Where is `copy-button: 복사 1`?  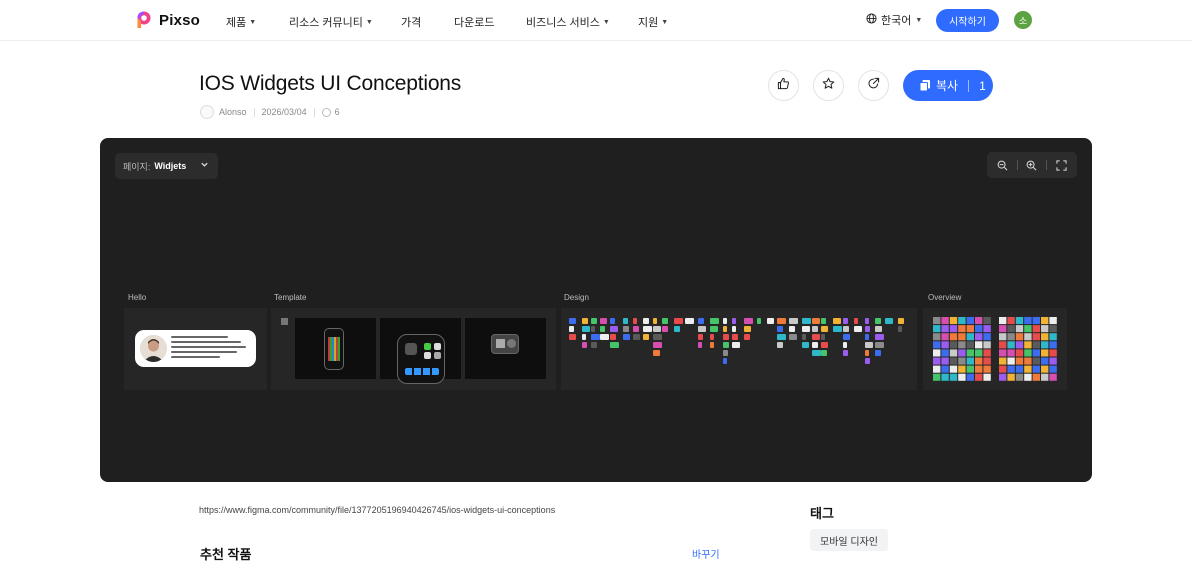 copy-button: 복사 1 is located at coordinates (948, 85).